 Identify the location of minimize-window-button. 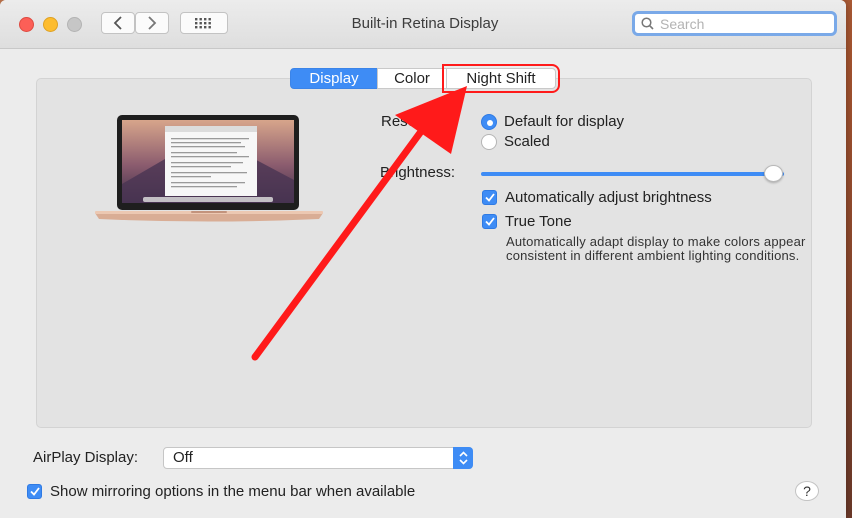
(50, 24).